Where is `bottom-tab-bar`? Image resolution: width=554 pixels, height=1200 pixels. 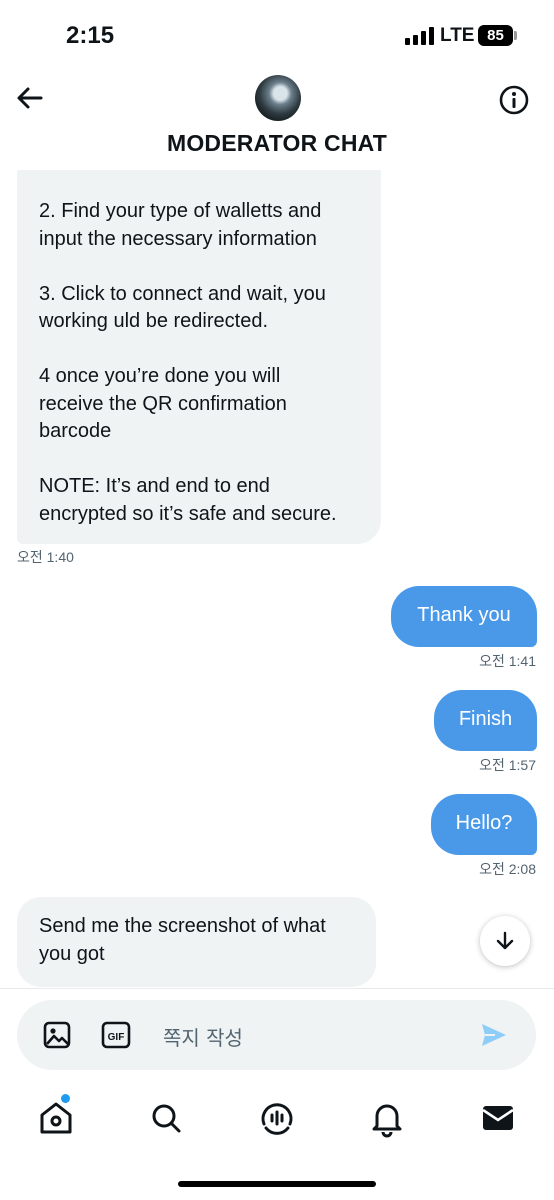
bottom-tab-bar is located at coordinates (277, 1120).